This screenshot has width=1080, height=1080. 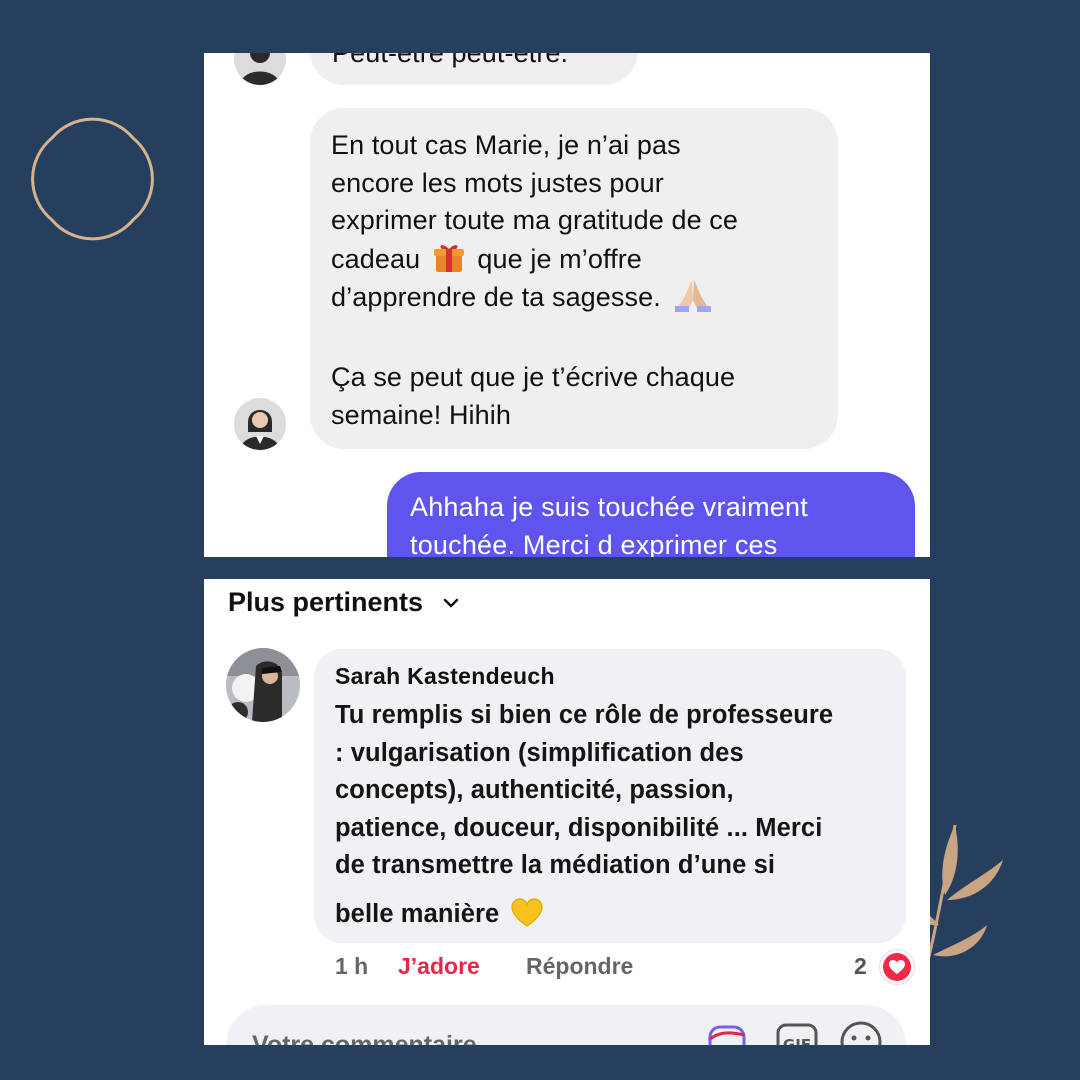 I want to click on message-line: semaine! Hihih, so click(x=421, y=414).